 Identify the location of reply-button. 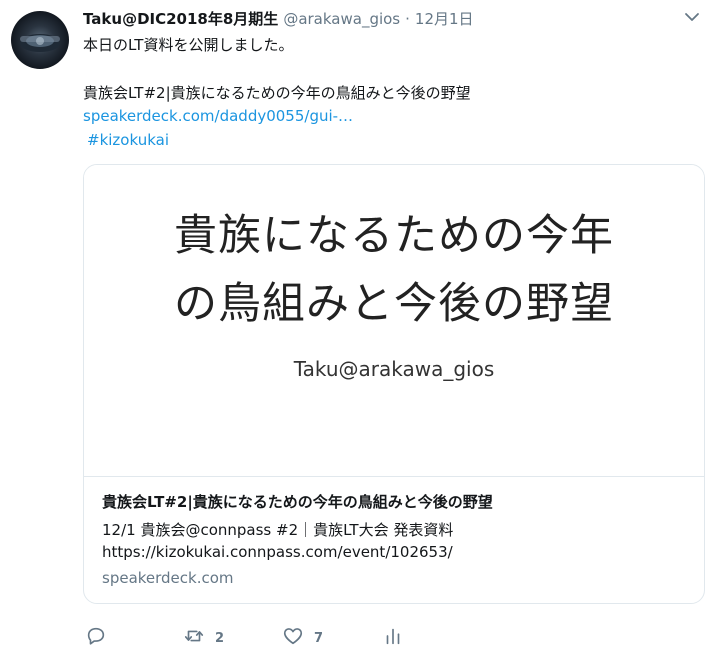
(96, 638).